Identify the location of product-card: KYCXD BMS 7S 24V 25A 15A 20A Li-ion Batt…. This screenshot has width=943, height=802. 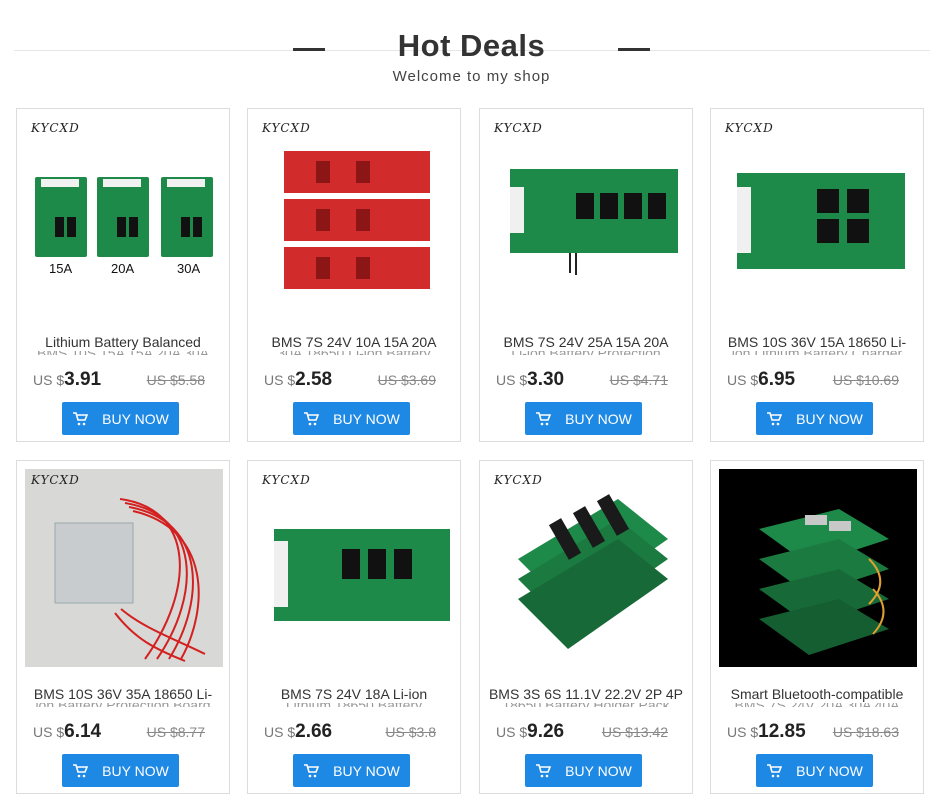
(586, 275).